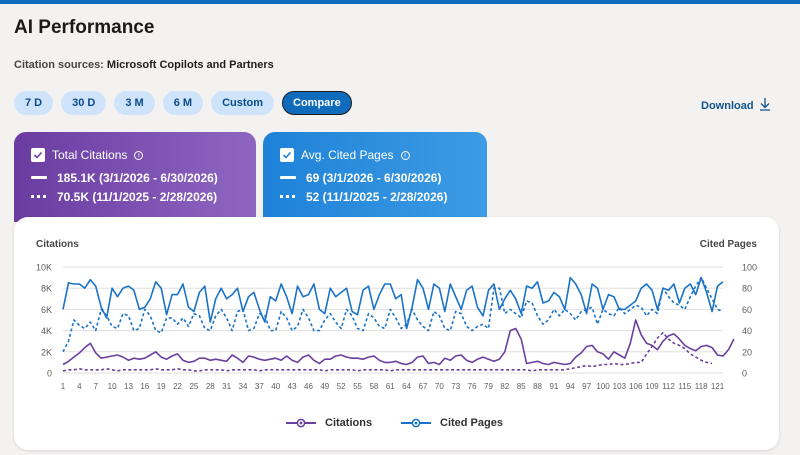 The image size is (800, 455). Describe the element at coordinates (308, 386) in the screenshot. I see `x-tick-label: 46` at that location.